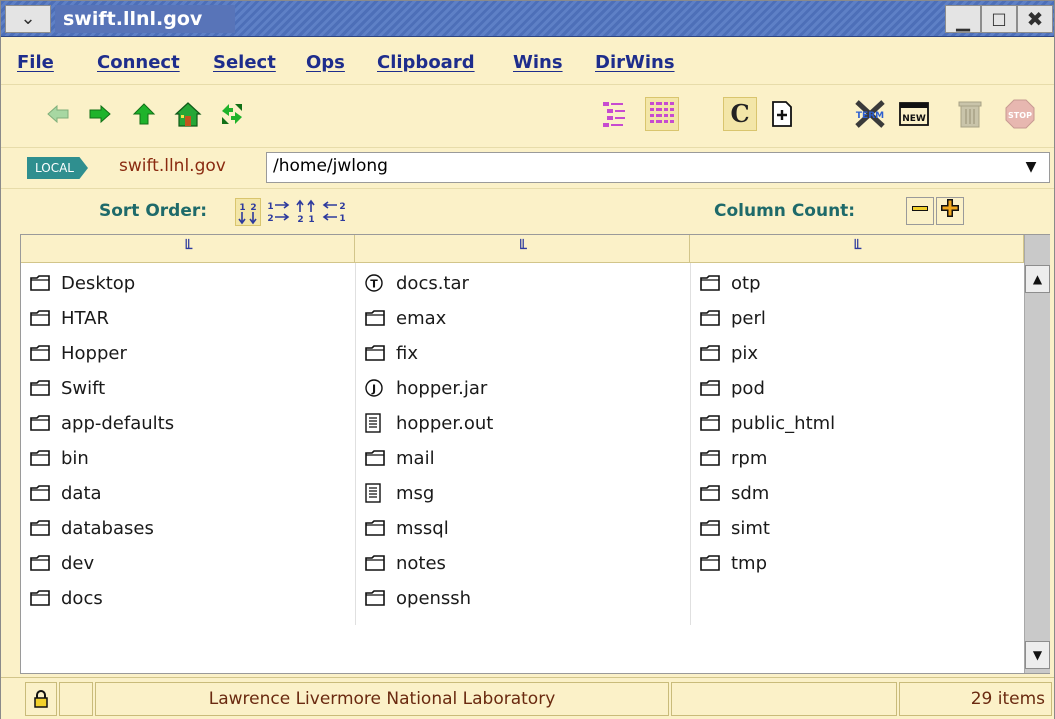 The image size is (1055, 719). I want to click on file-item: simt, so click(734, 528).